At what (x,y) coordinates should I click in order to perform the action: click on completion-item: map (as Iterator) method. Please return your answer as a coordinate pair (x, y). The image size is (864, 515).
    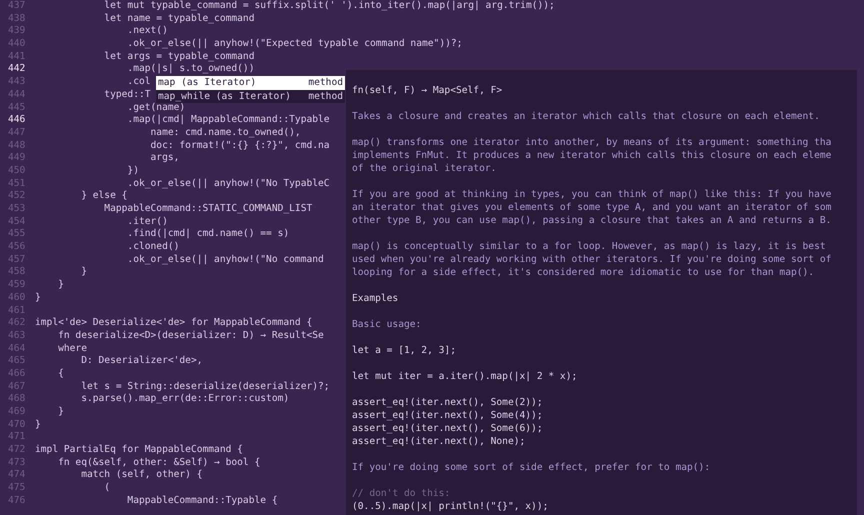
    Looking at the image, I should click on (250, 83).